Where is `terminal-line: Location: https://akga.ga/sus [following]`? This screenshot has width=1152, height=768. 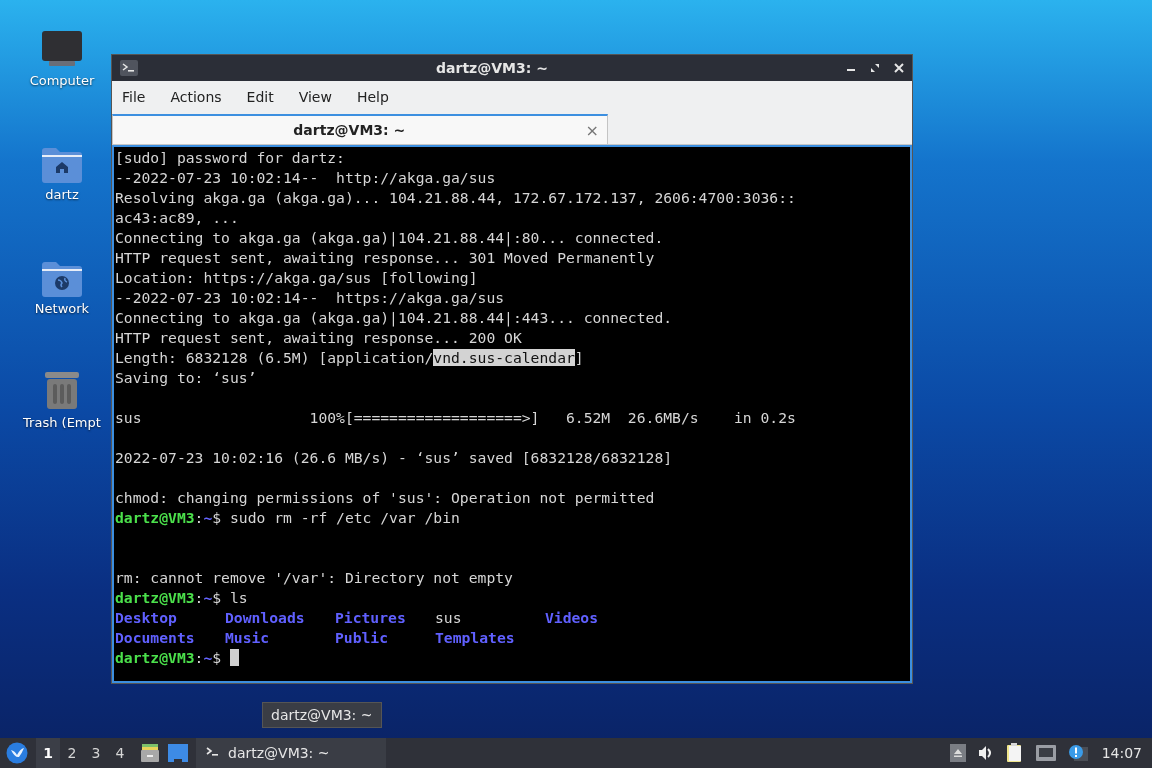 terminal-line: Location: https://akga.ga/sus [following] is located at coordinates (296, 278).